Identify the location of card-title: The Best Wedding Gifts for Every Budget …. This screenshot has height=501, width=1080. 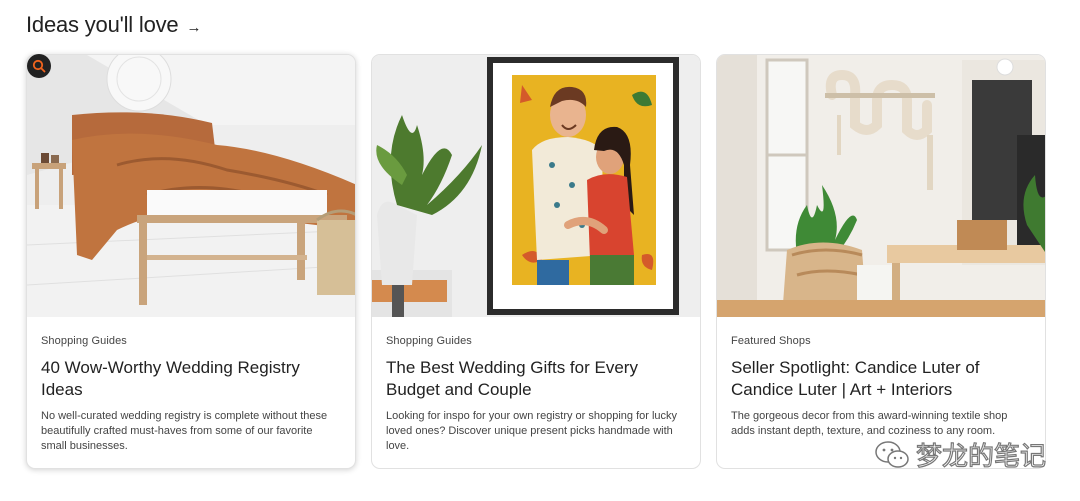
(512, 378).